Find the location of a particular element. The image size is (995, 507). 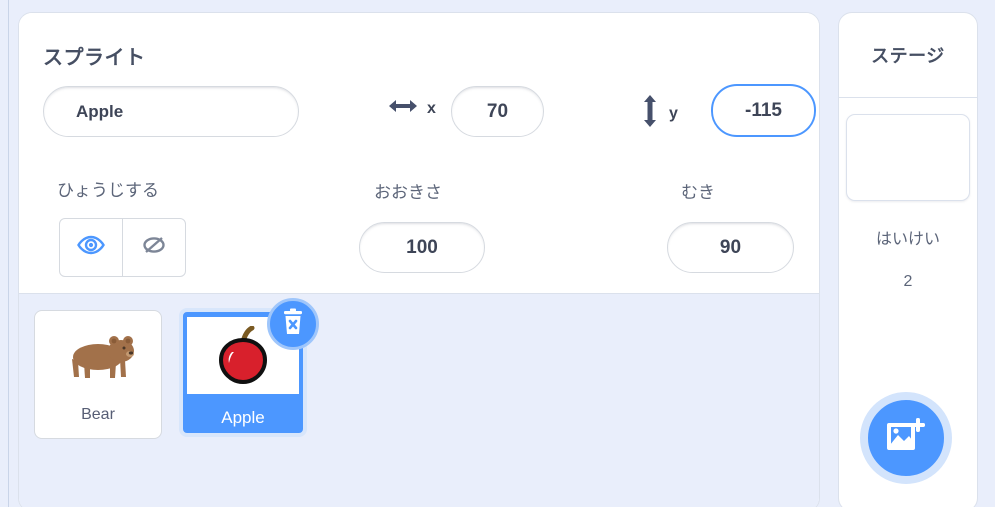

delete-sprite-button is located at coordinates (293, 324).